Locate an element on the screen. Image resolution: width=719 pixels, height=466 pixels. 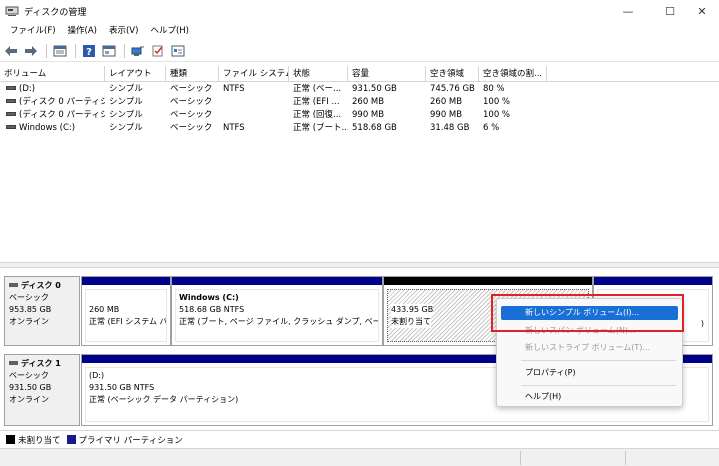
menu-view: 表示(V) is located at coordinates (123, 31).